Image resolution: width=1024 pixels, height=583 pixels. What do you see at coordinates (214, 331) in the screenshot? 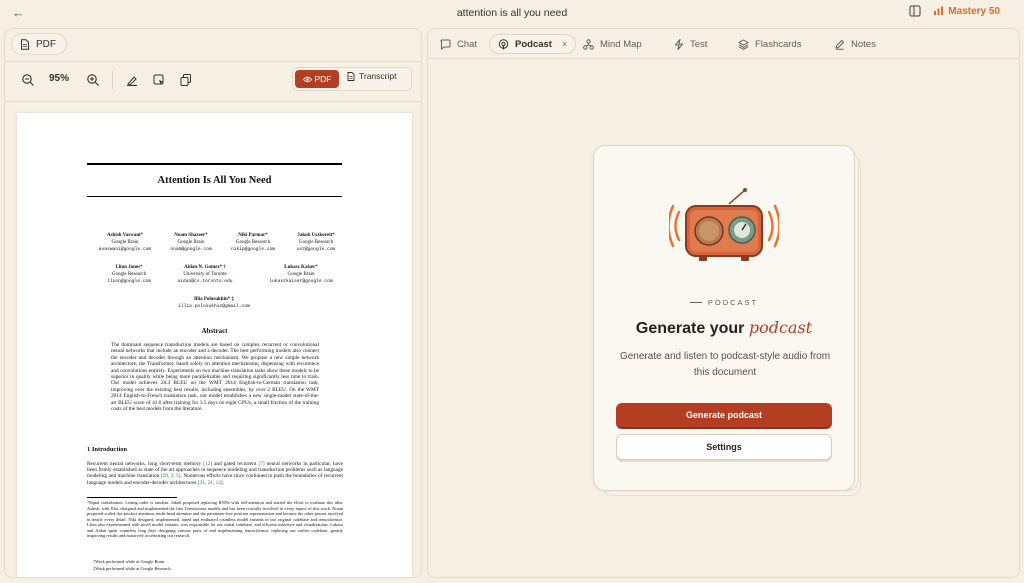
I see `abstract-heading: Abstract` at bounding box center [214, 331].